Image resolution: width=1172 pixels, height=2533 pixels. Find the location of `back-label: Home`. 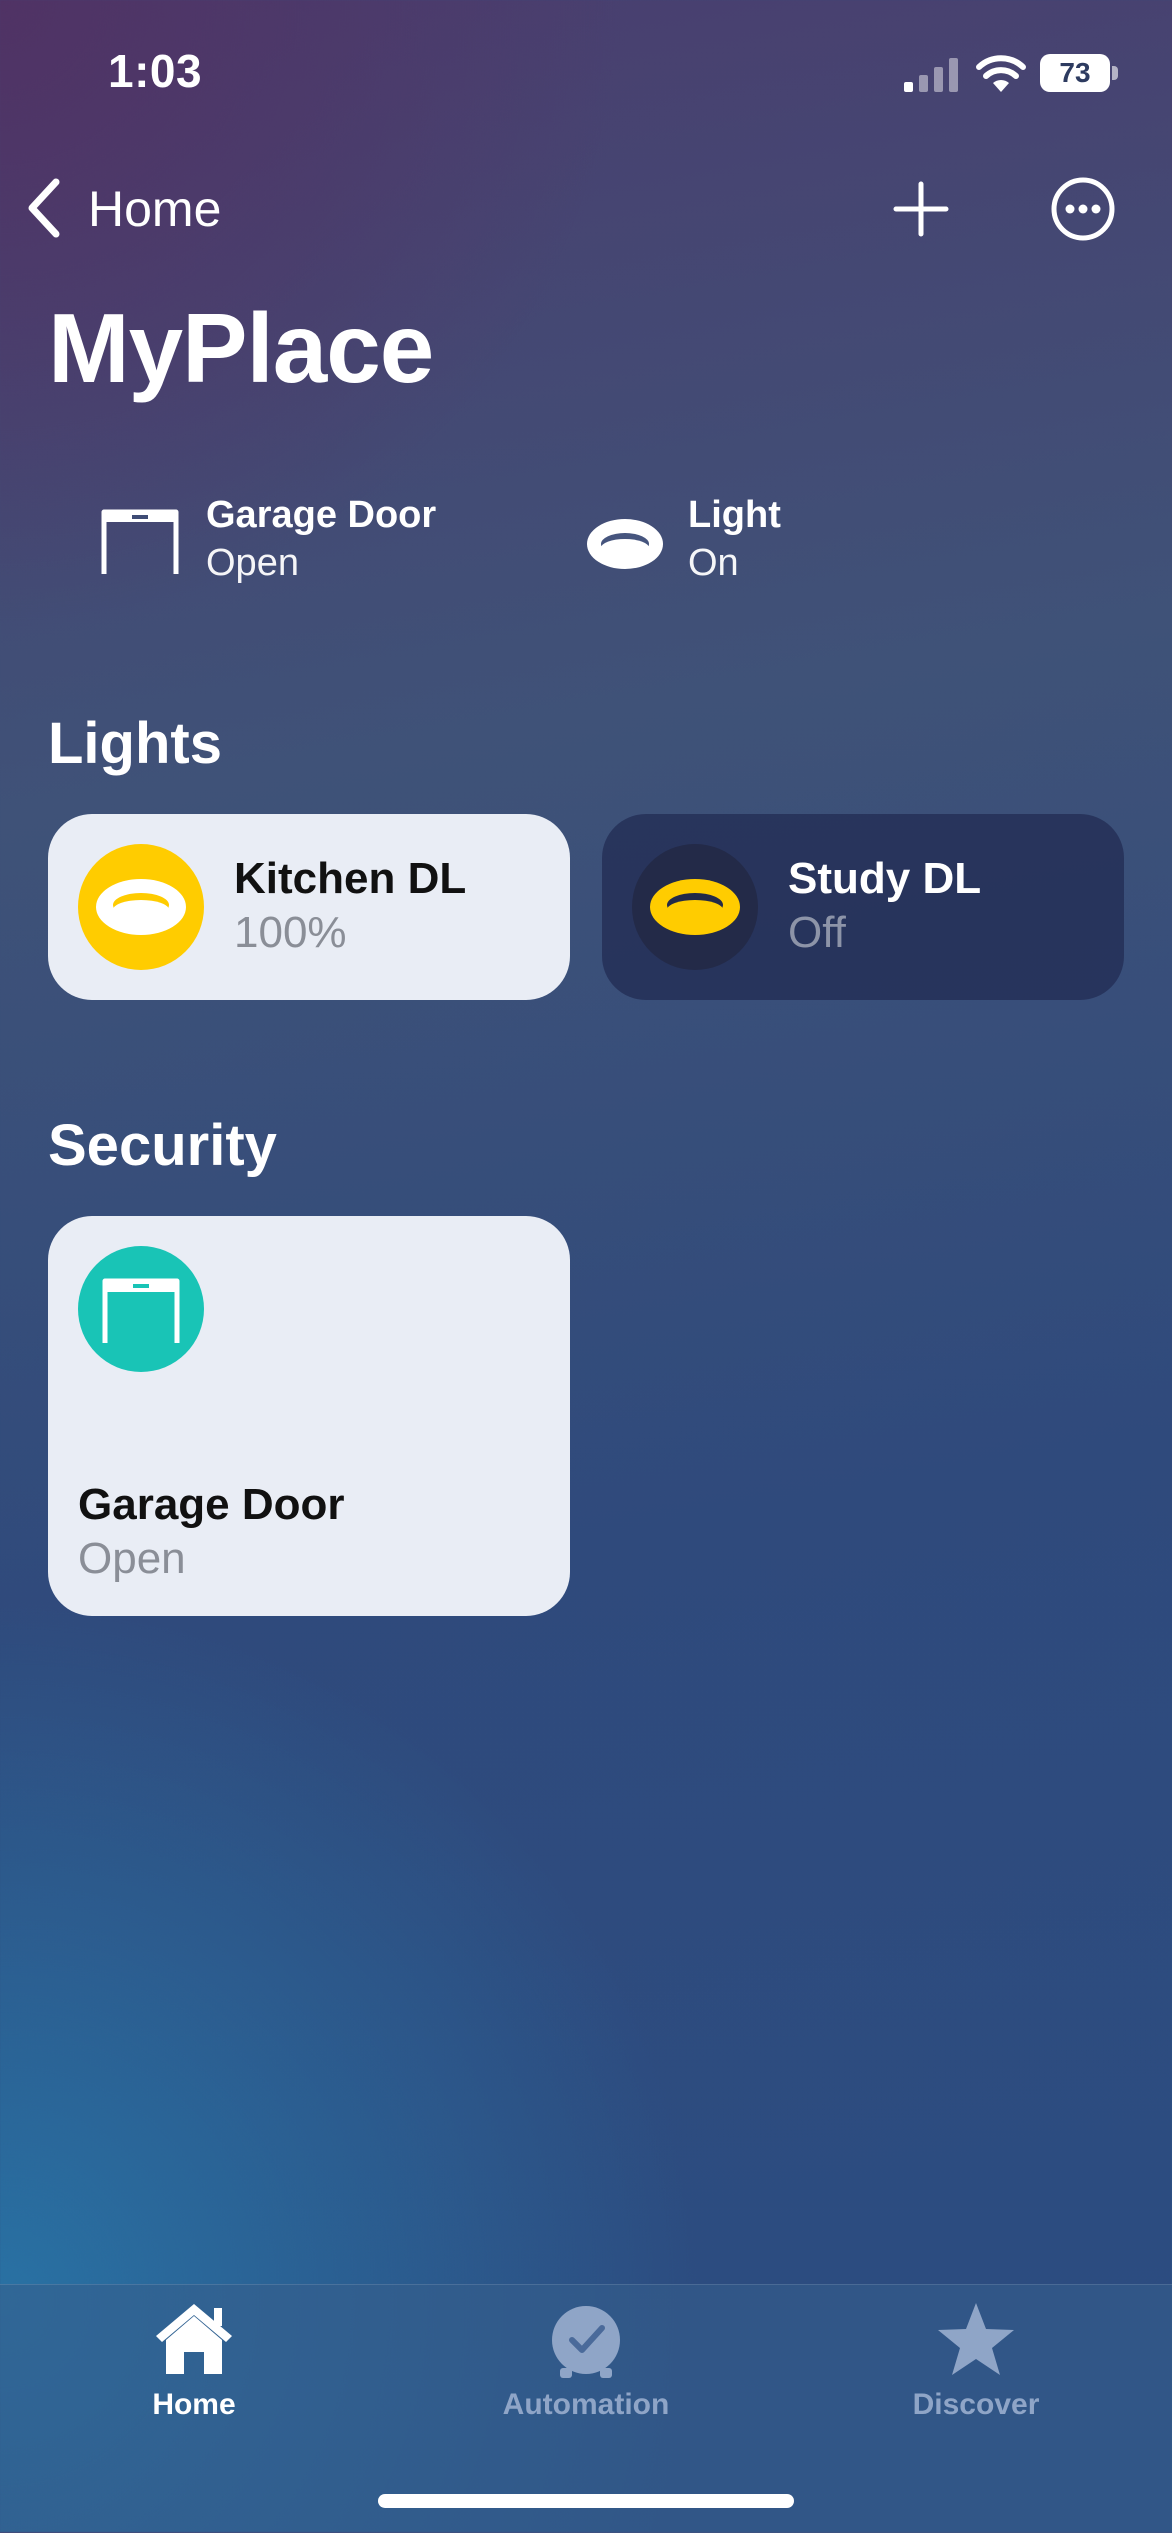

back-label: Home is located at coordinates (154, 209).